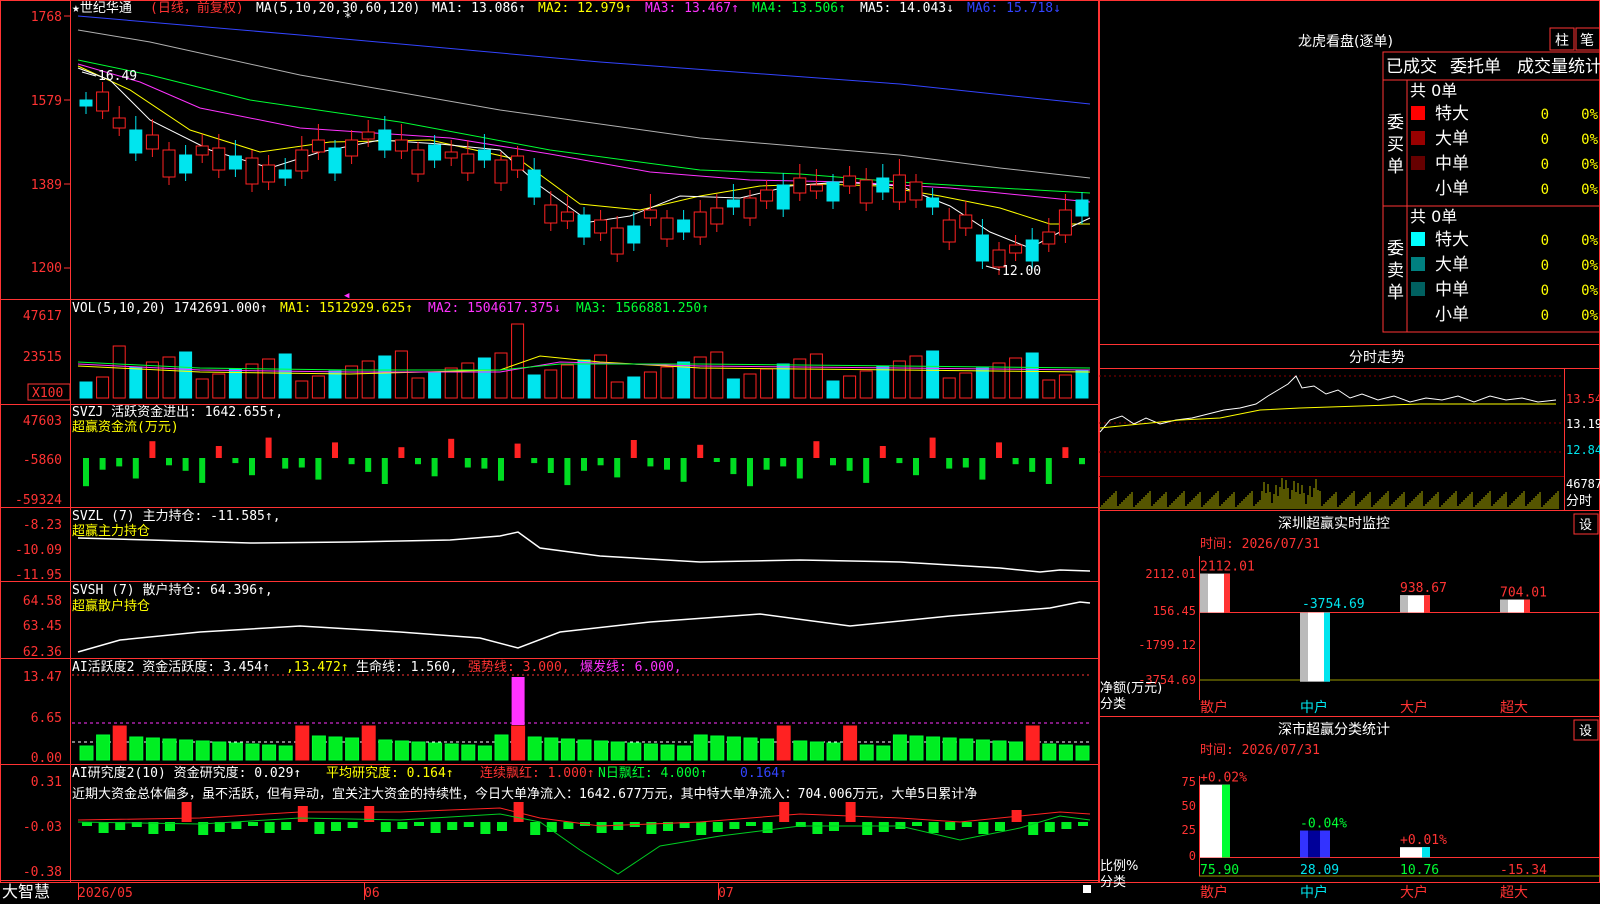 The image size is (1600, 904). What do you see at coordinates (1475, 67) in the screenshot?
I see `tab-orders: 委托单` at bounding box center [1475, 67].